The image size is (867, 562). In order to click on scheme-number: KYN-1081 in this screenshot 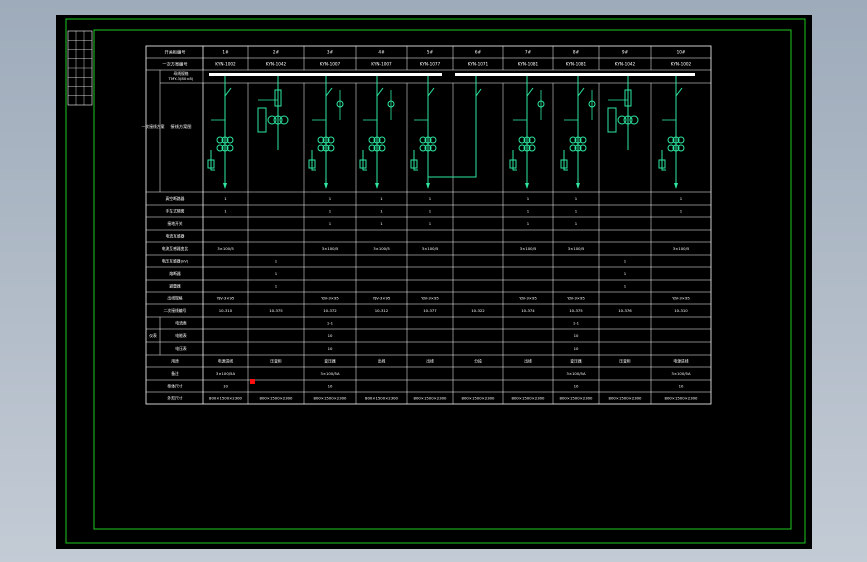, I will do `click(576, 63)`.